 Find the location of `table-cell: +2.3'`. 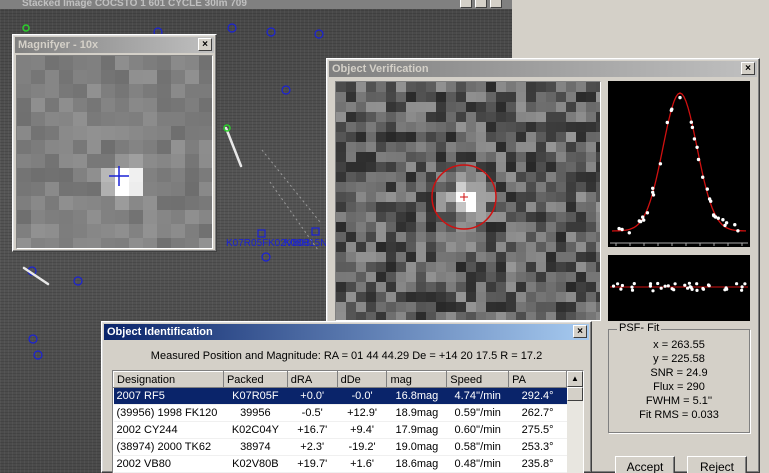

table-cell: +2.3' is located at coordinates (312, 447).